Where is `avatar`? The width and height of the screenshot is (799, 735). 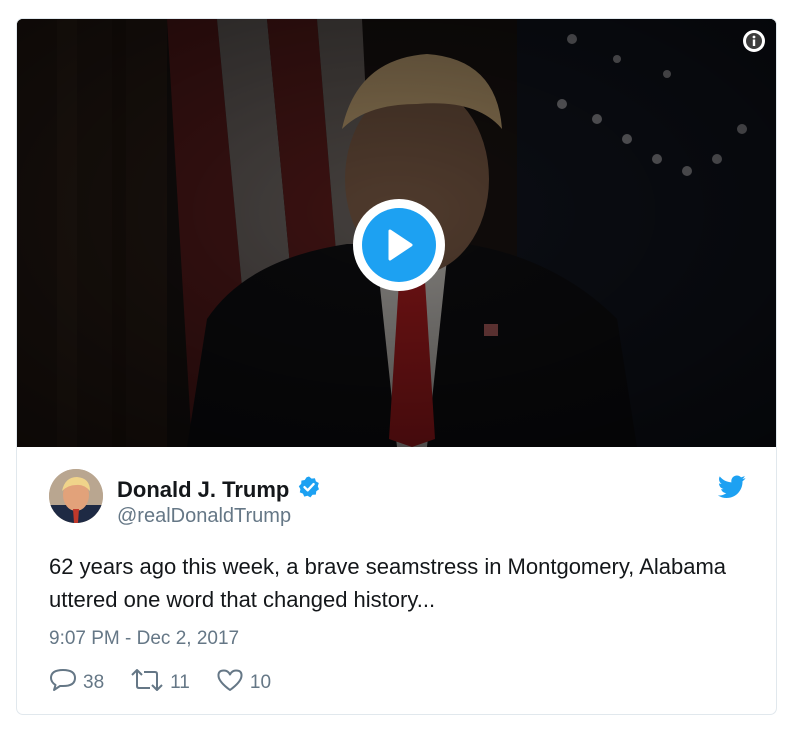
avatar is located at coordinates (76, 496).